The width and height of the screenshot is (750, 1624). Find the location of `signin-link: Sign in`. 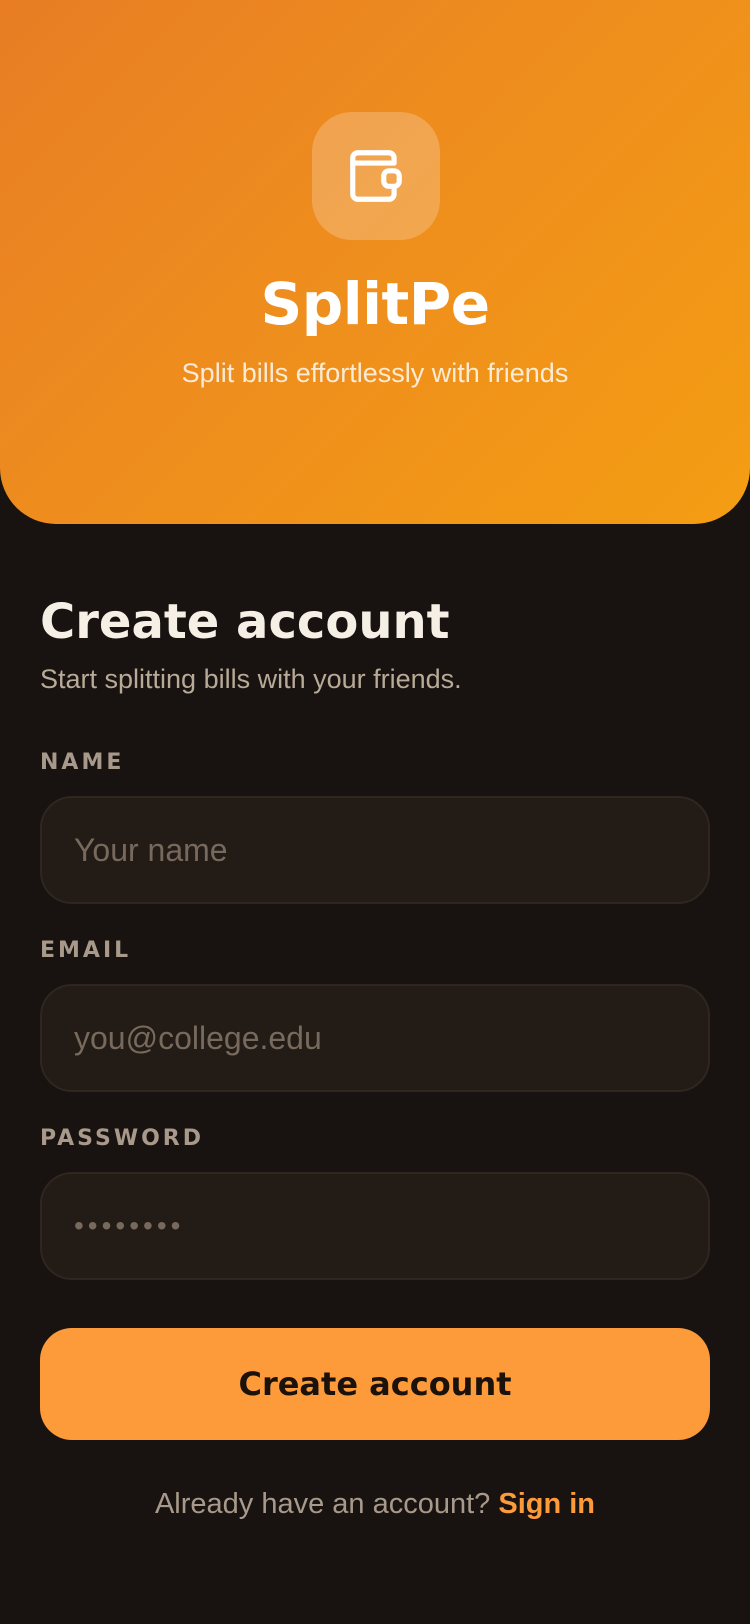

signin-link: Sign in is located at coordinates (546, 1504).